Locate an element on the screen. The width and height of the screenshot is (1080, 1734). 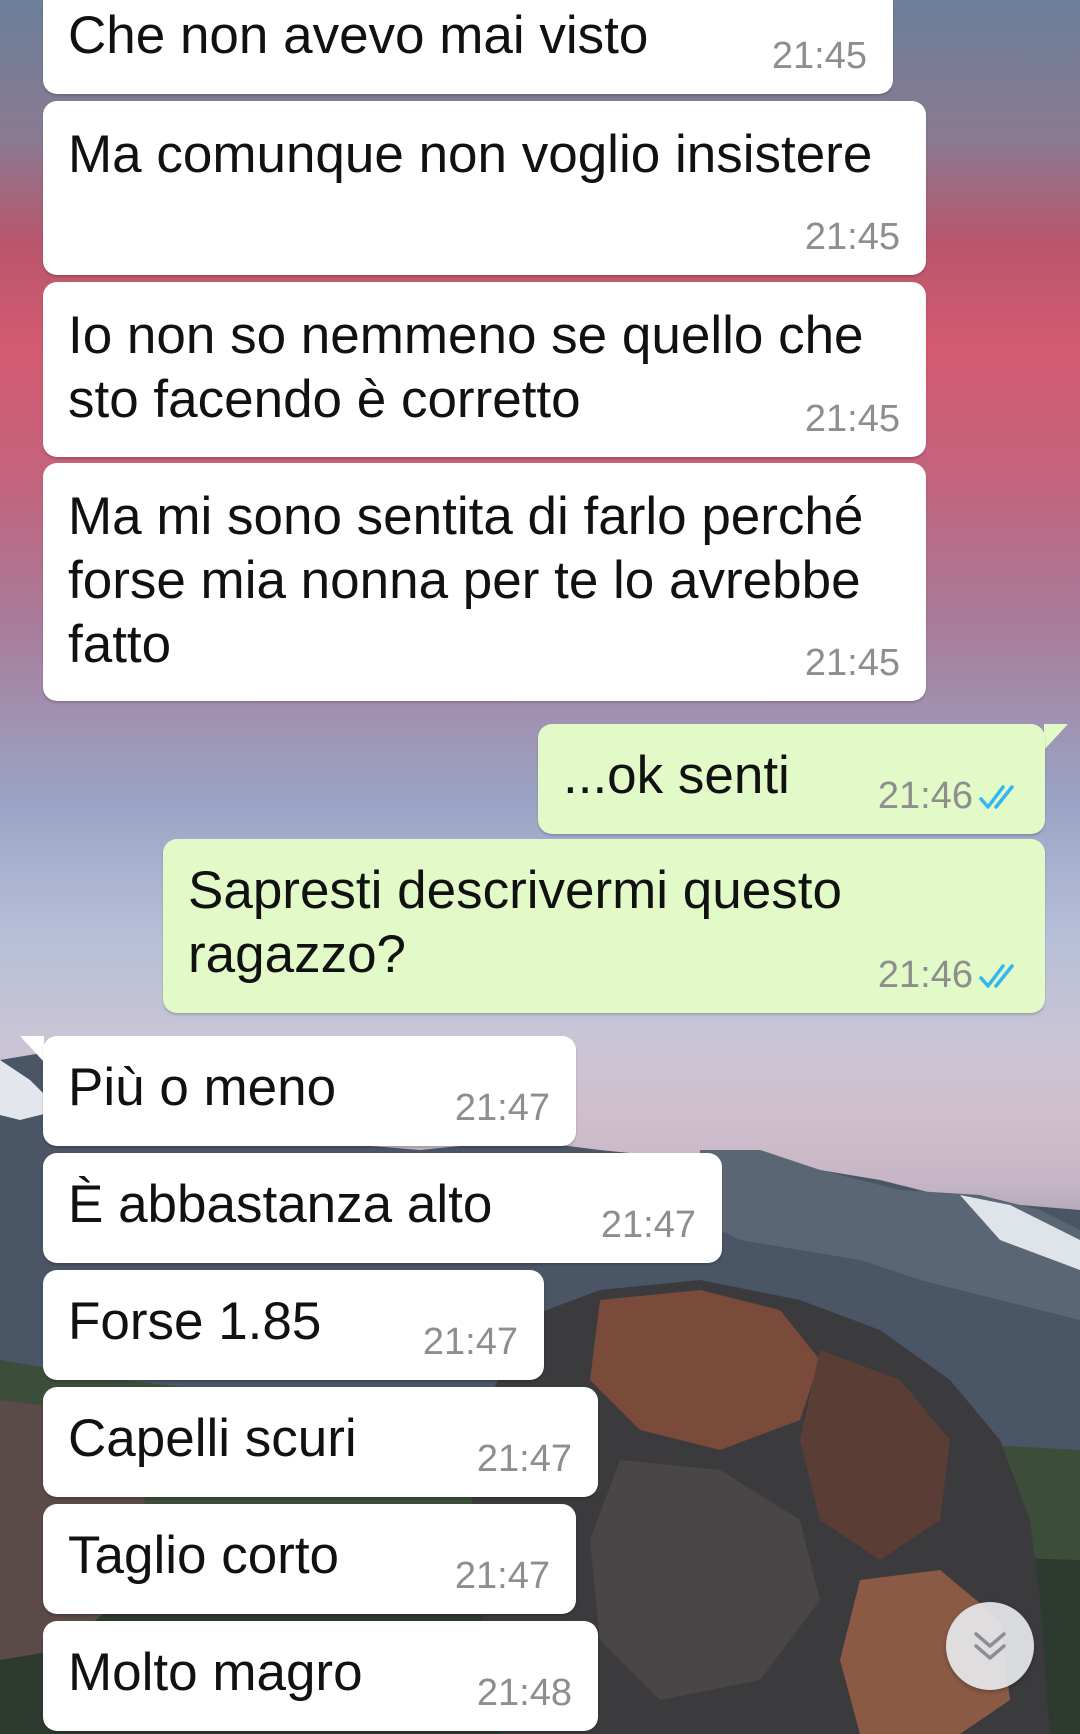
message-bubble-incoming: Capelli scuri 21:47 is located at coordinates (320, 1442).